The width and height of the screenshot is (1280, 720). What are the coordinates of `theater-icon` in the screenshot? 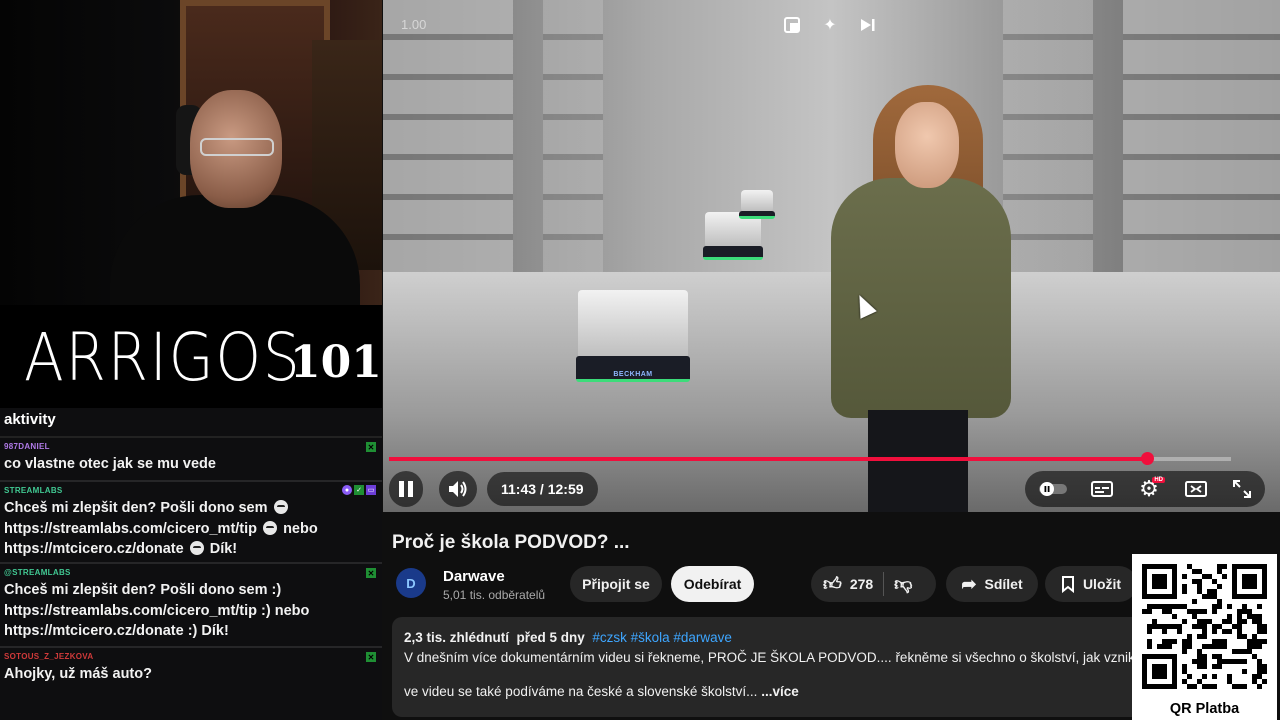 It's located at (1196, 489).